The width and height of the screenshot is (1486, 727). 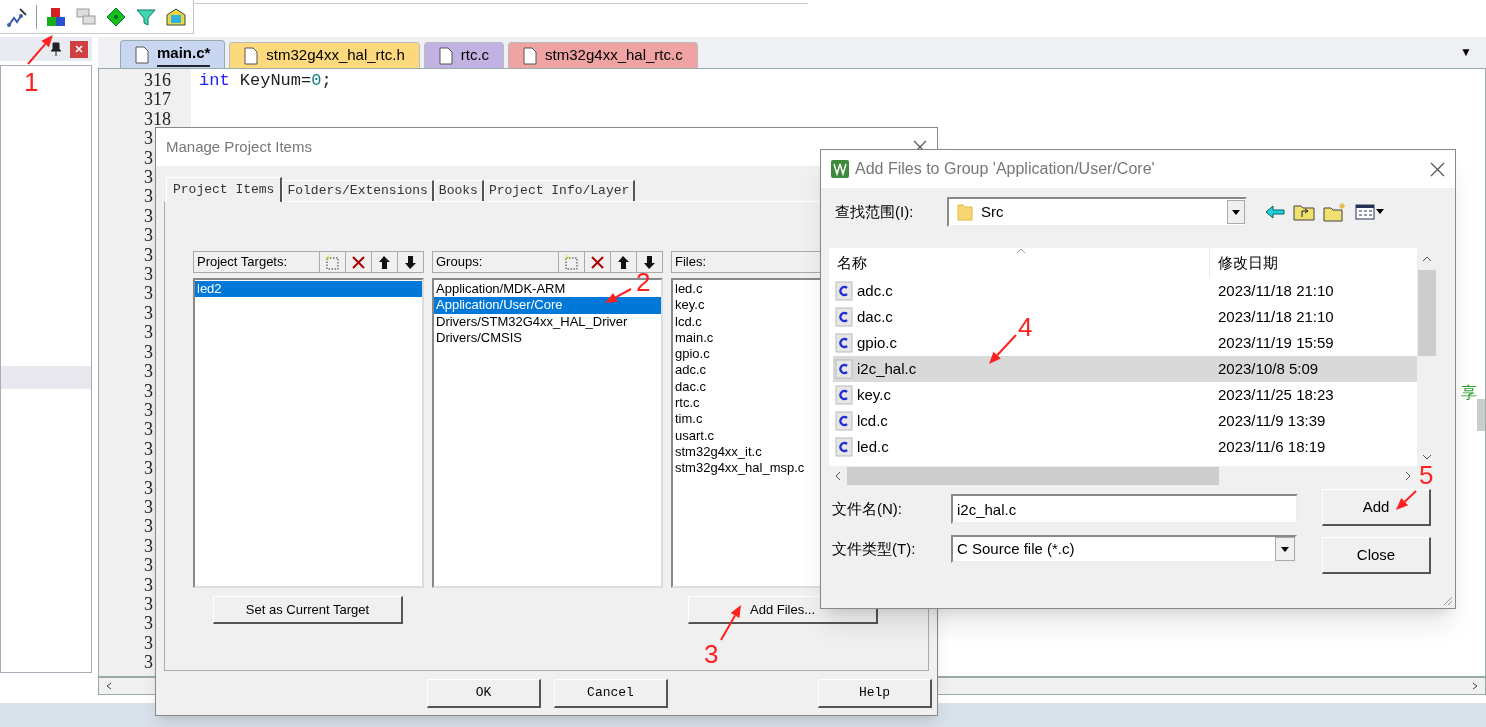 What do you see at coordinates (116, 16) in the screenshot?
I see `diamond-icon` at bounding box center [116, 16].